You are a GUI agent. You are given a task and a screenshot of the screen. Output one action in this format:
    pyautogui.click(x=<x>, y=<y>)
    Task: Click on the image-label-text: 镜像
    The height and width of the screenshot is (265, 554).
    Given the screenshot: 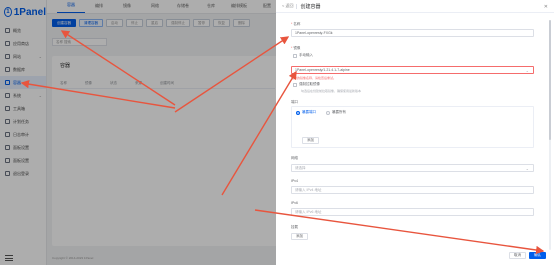 What is the action you would take?
    pyautogui.click(x=297, y=48)
    